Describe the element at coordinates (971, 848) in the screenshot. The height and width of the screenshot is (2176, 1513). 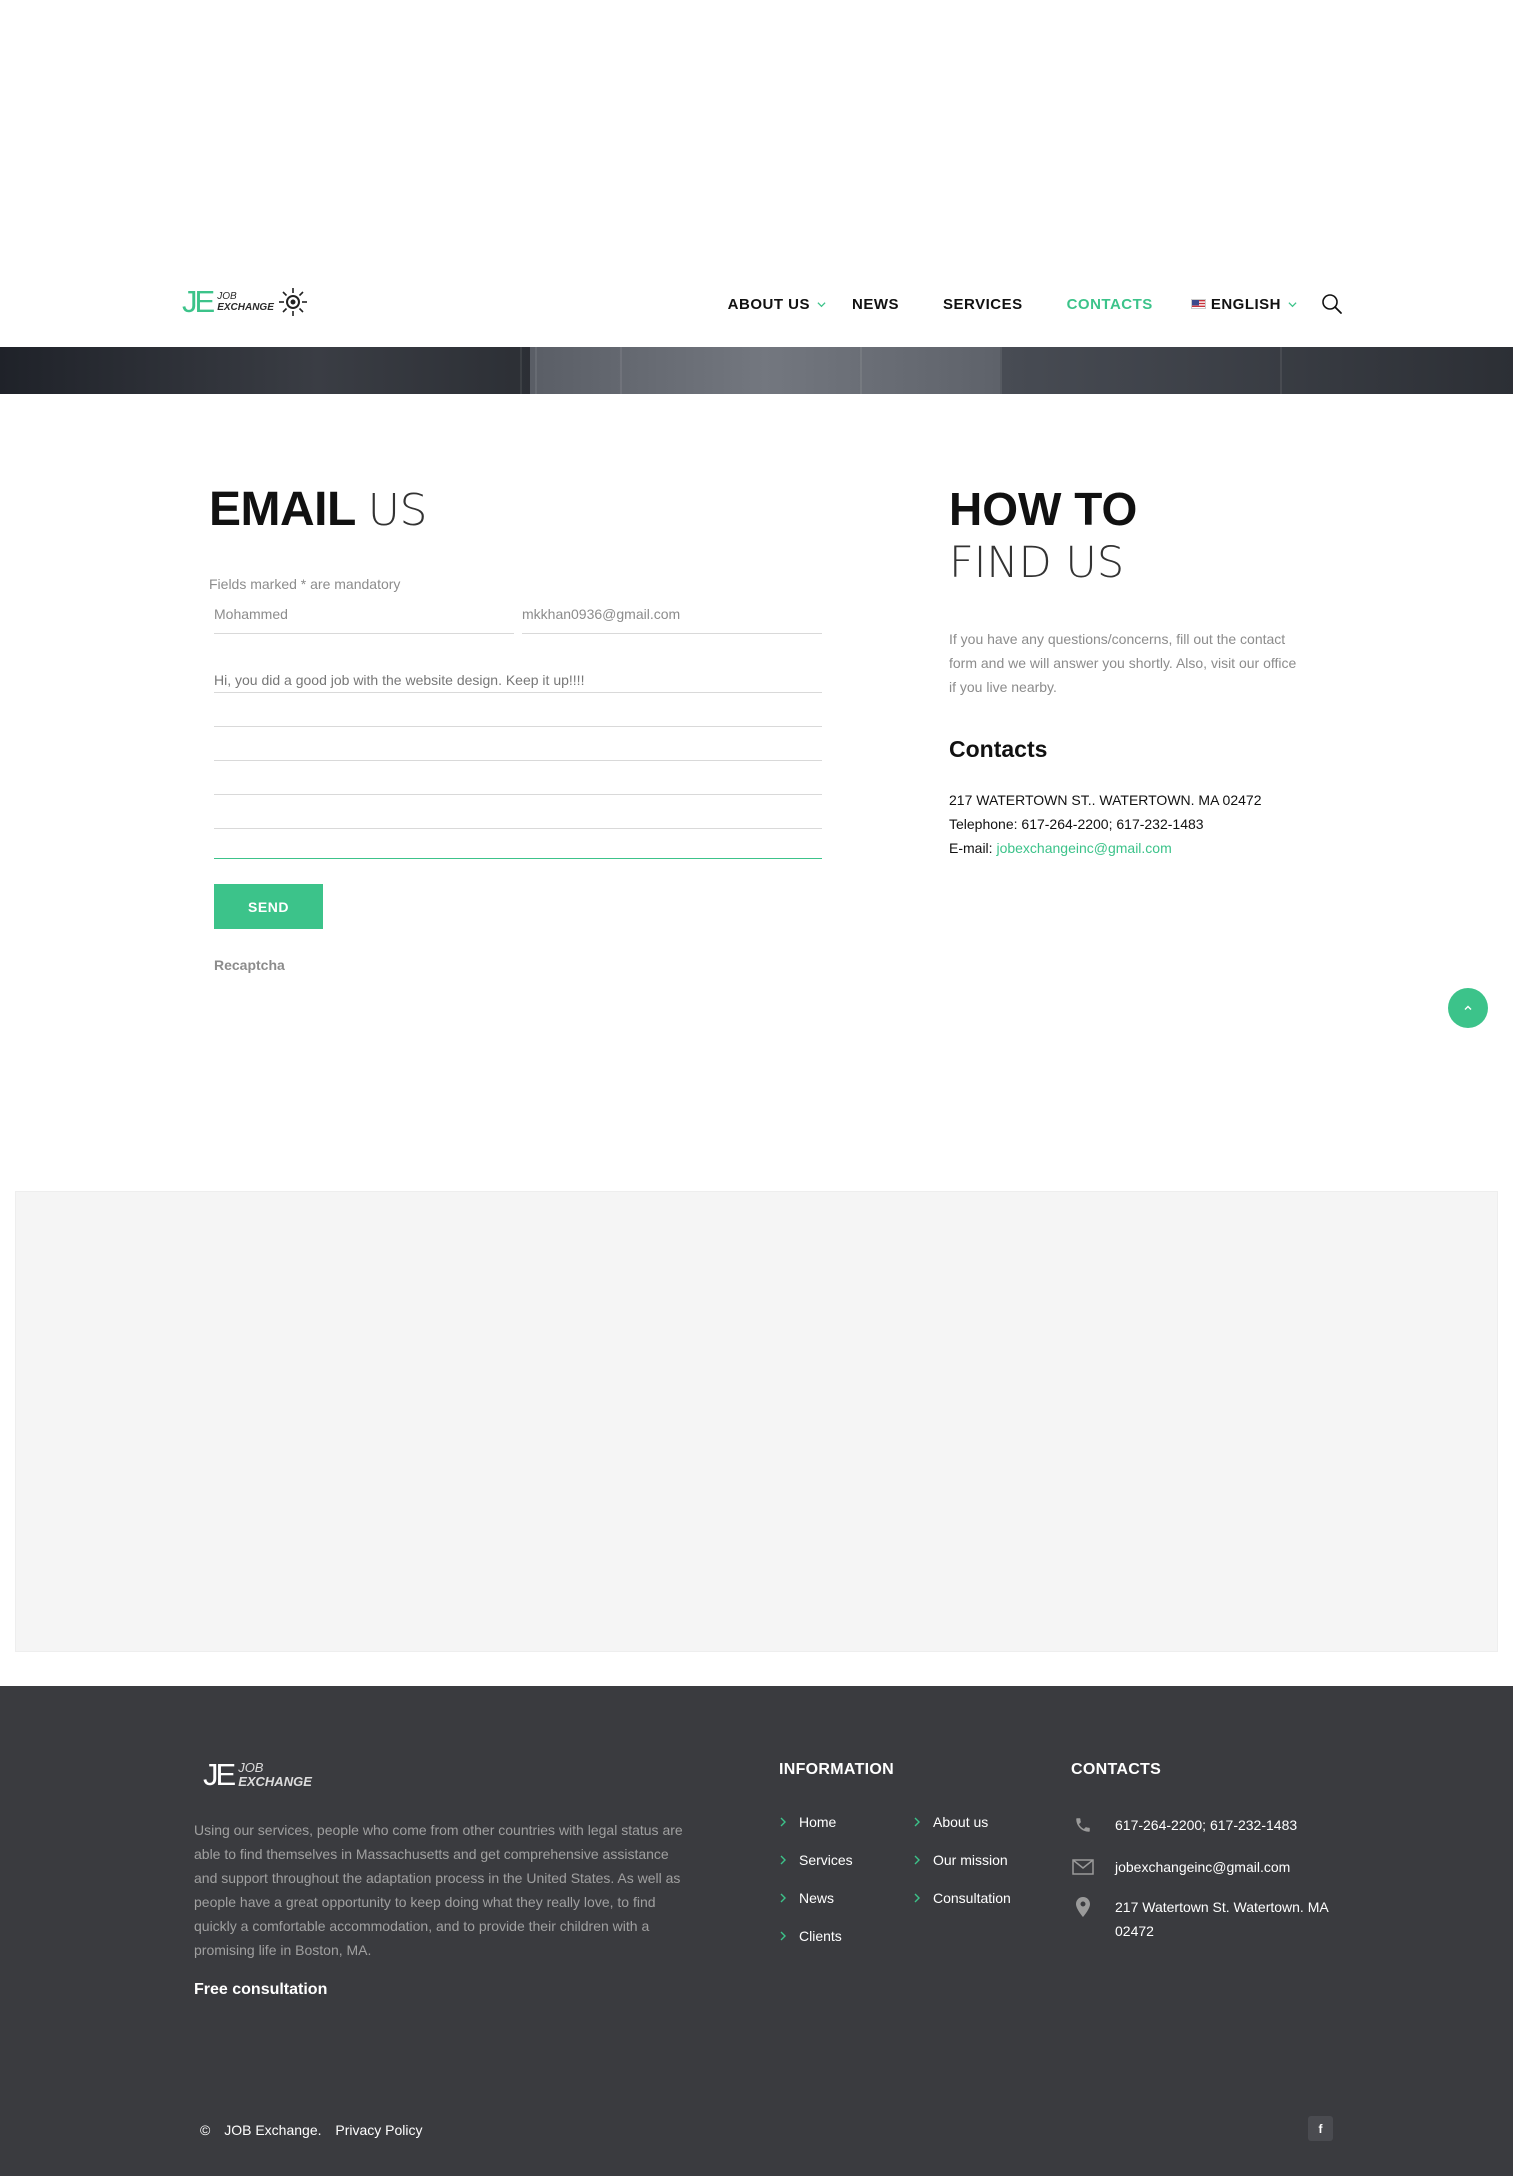
I see `email-label: E-mail:` at that location.